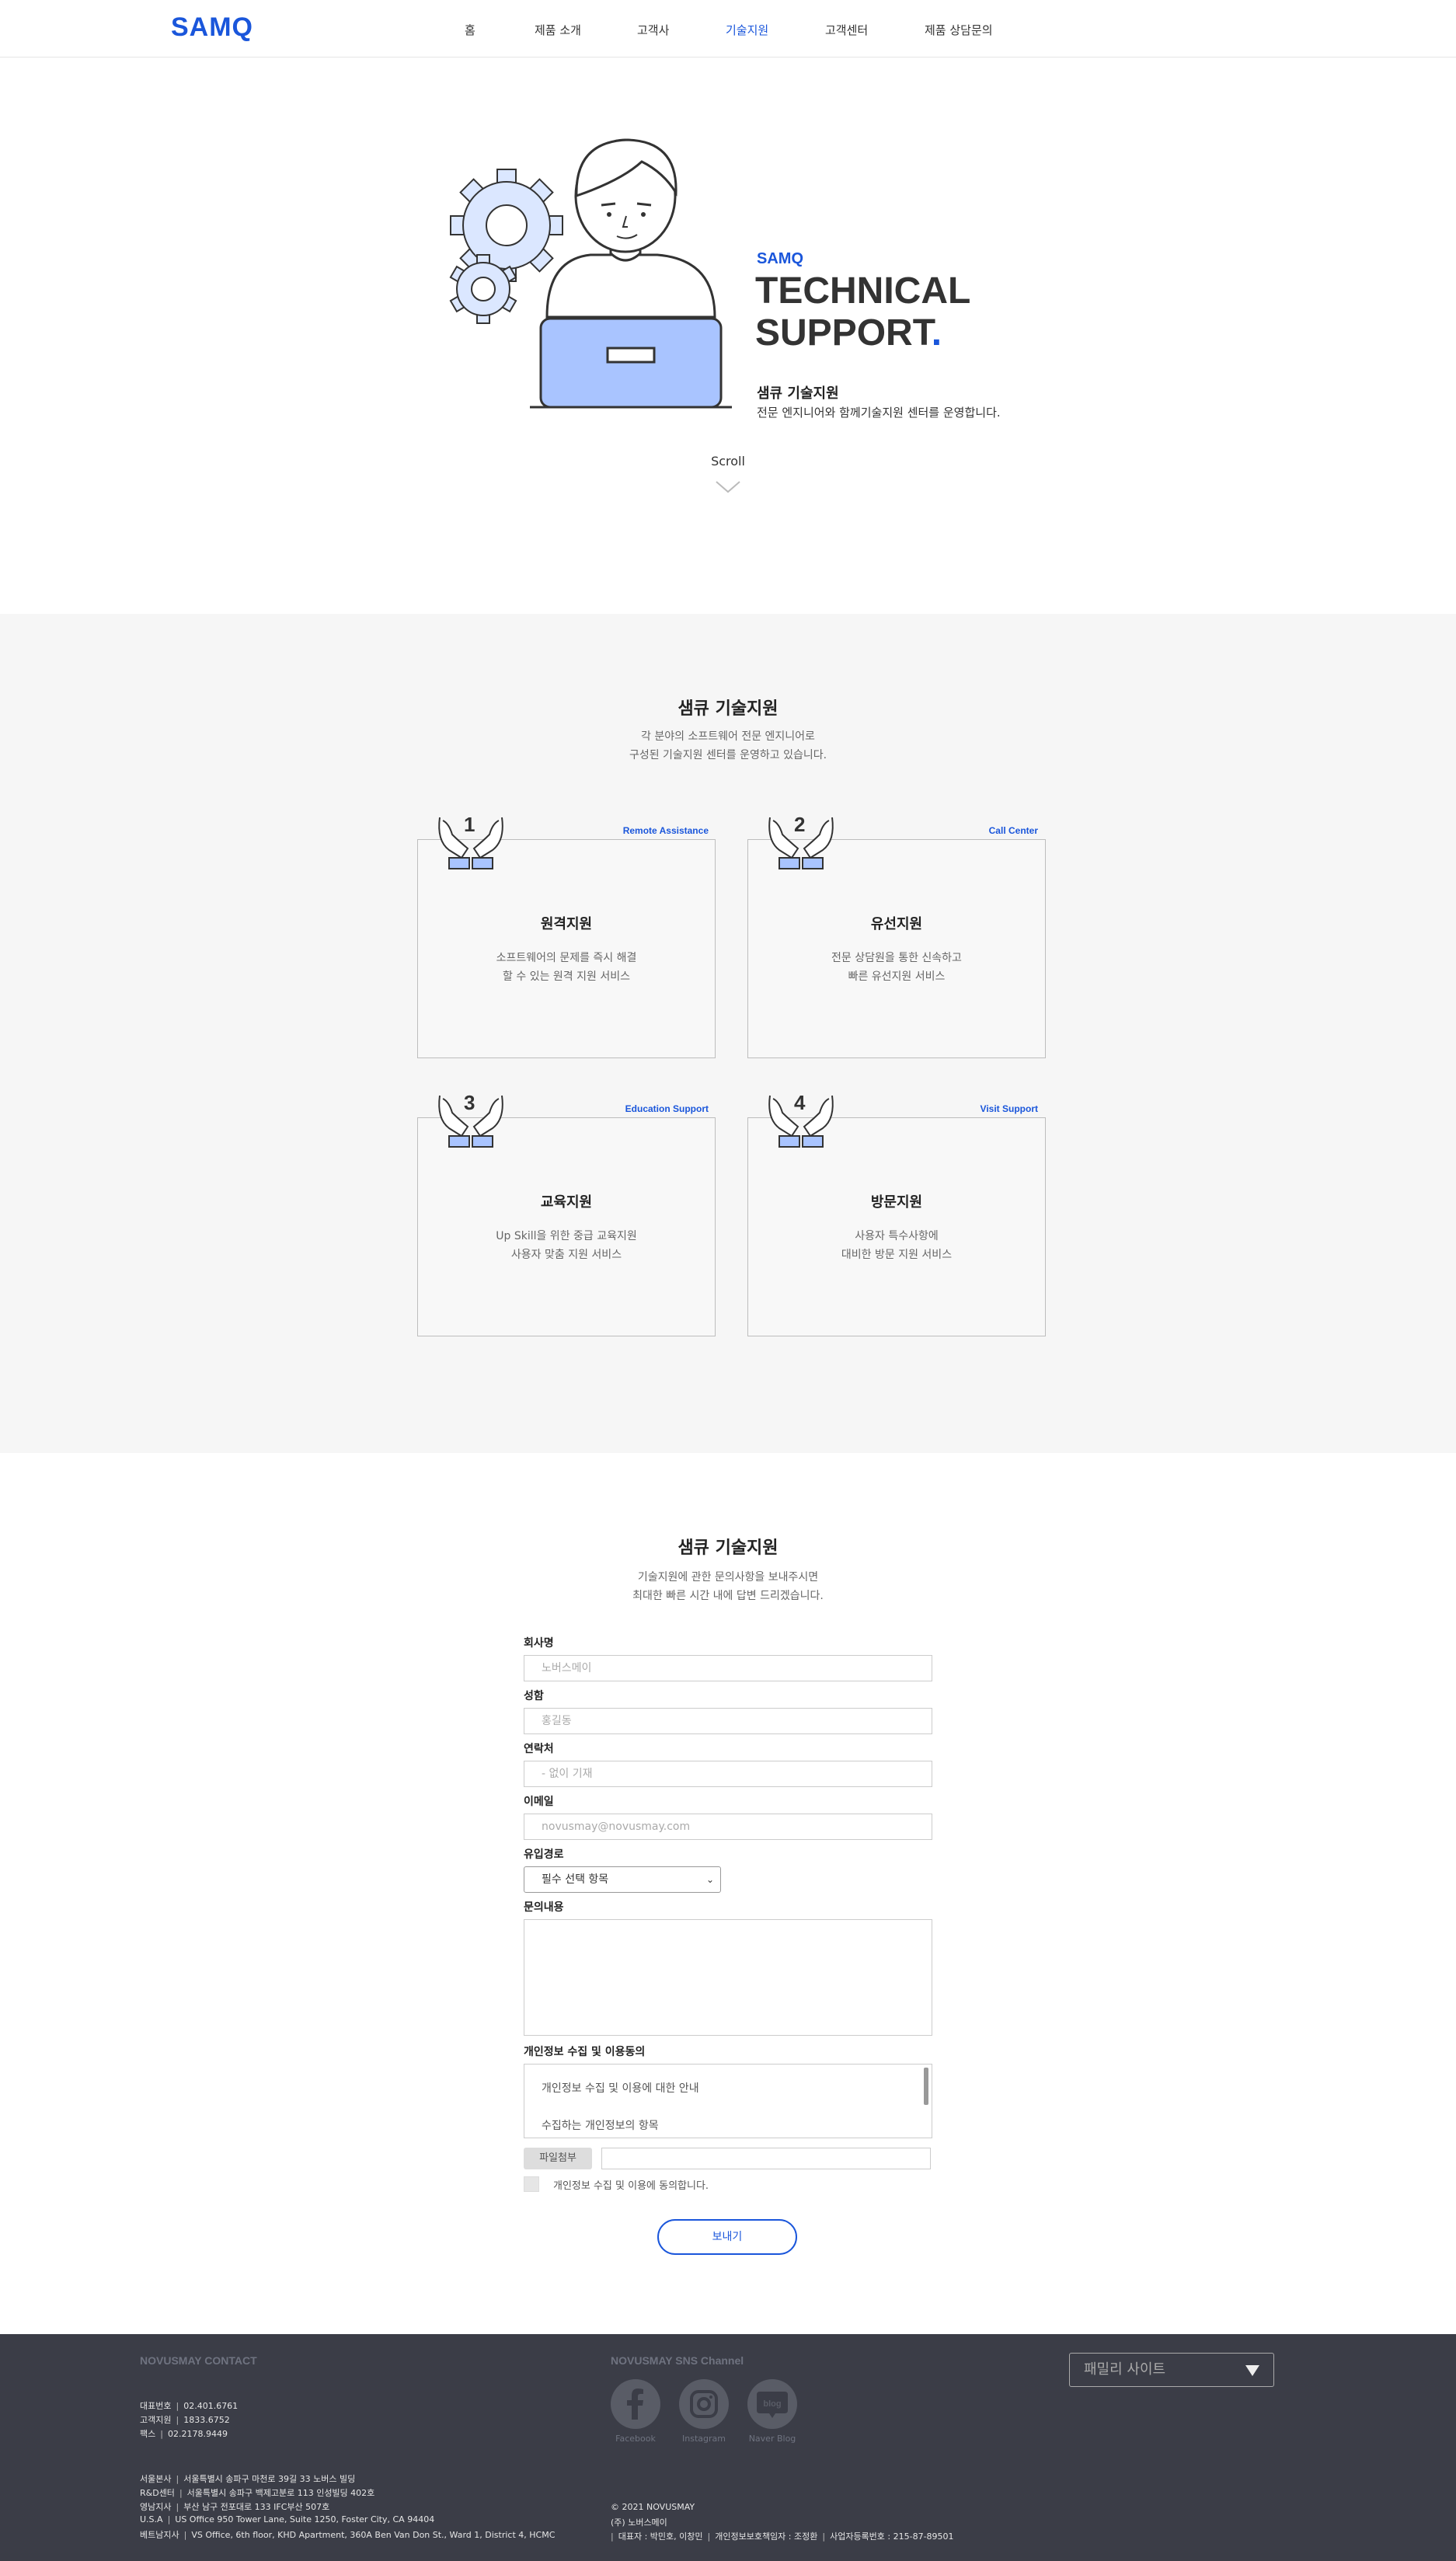 Image resolution: width=1456 pixels, height=2561 pixels. Describe the element at coordinates (926, 2086) in the screenshot. I see `scrollbar-thumb` at that location.